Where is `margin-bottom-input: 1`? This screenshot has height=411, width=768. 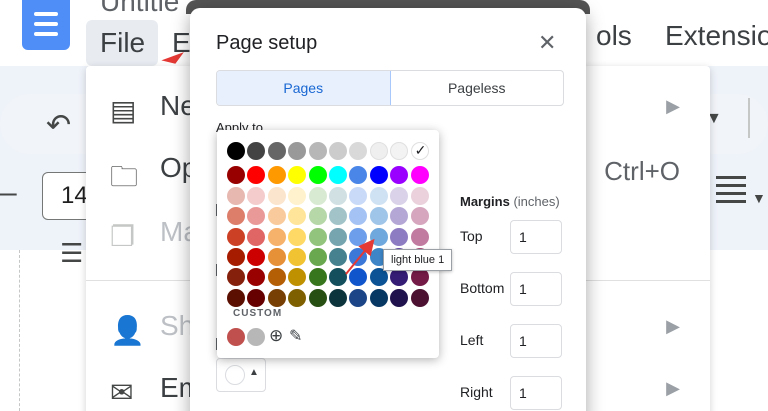
margin-bottom-input: 1 is located at coordinates (536, 289).